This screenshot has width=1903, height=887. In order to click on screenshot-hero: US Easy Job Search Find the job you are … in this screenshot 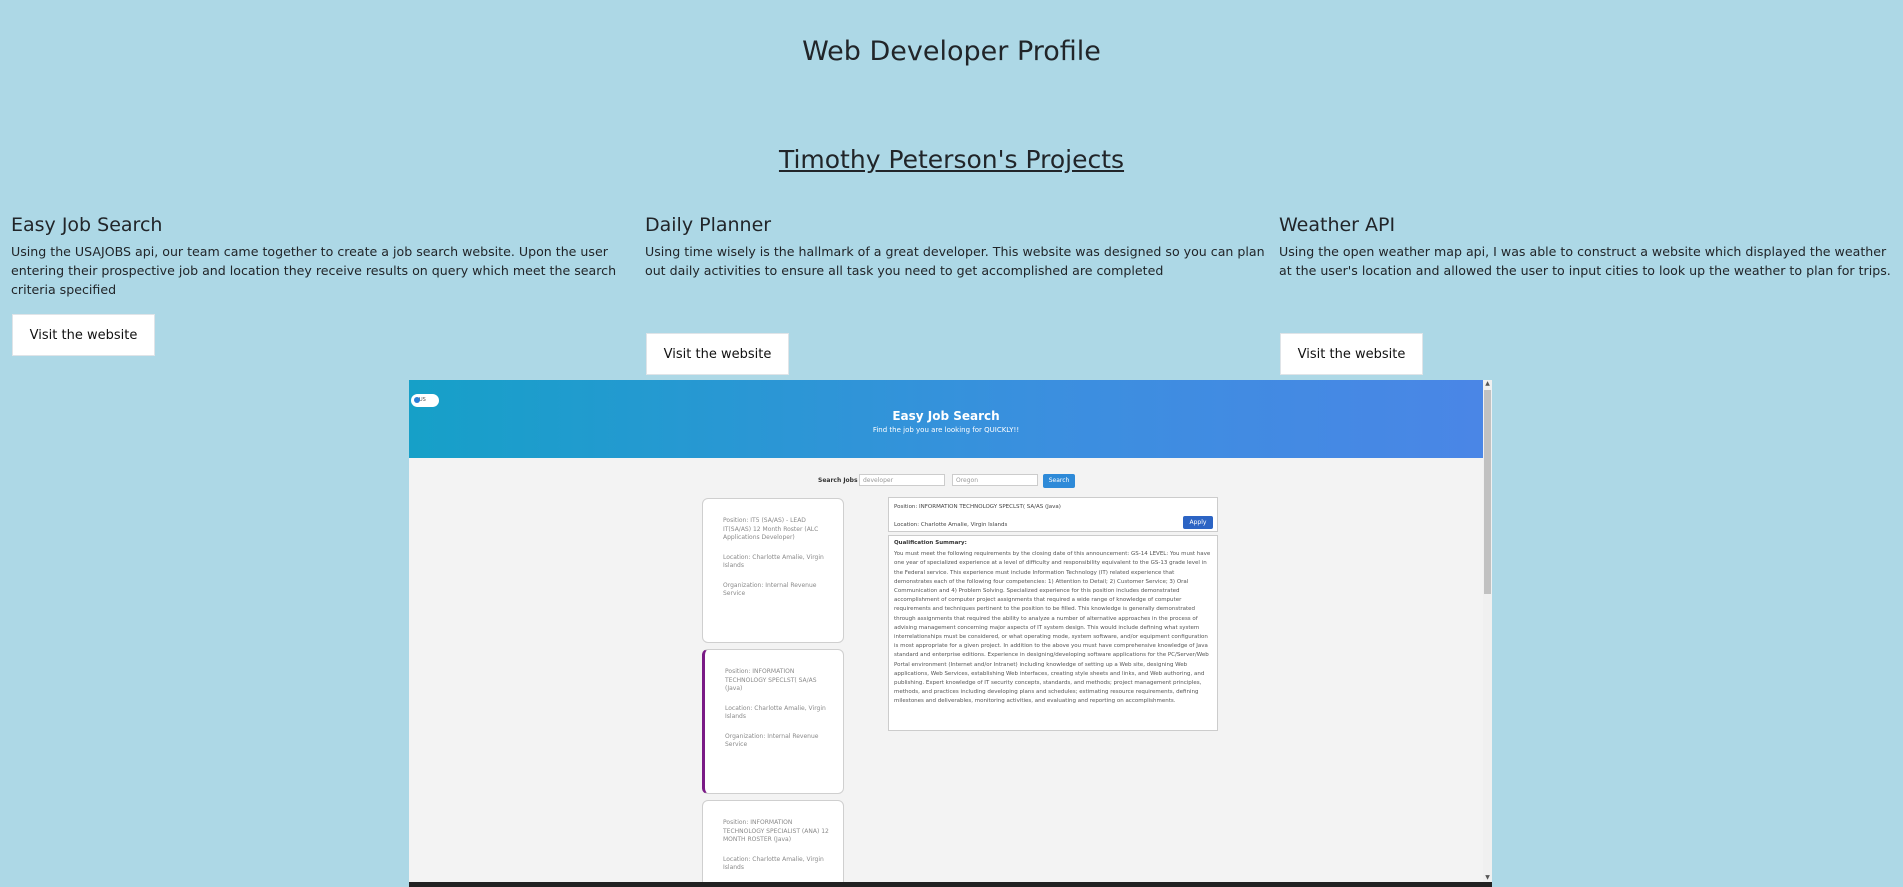, I will do `click(946, 419)`.